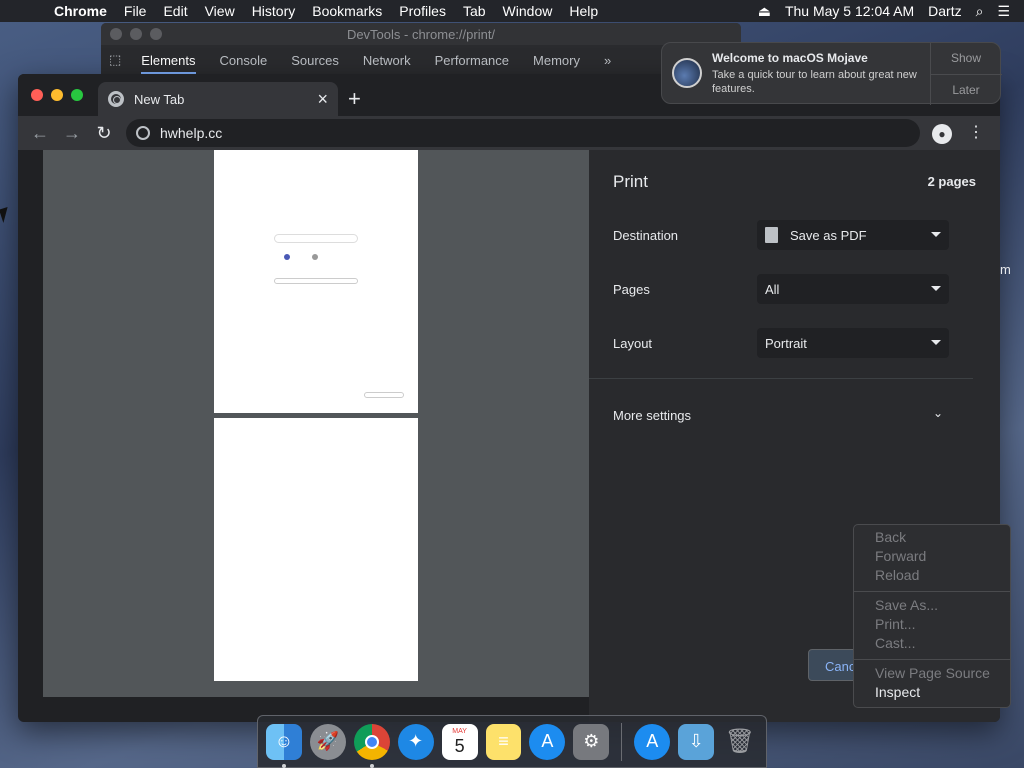  What do you see at coordinates (849, 11) in the screenshot?
I see `menubar-clock: Thu May 5 12:04 AM` at bounding box center [849, 11].